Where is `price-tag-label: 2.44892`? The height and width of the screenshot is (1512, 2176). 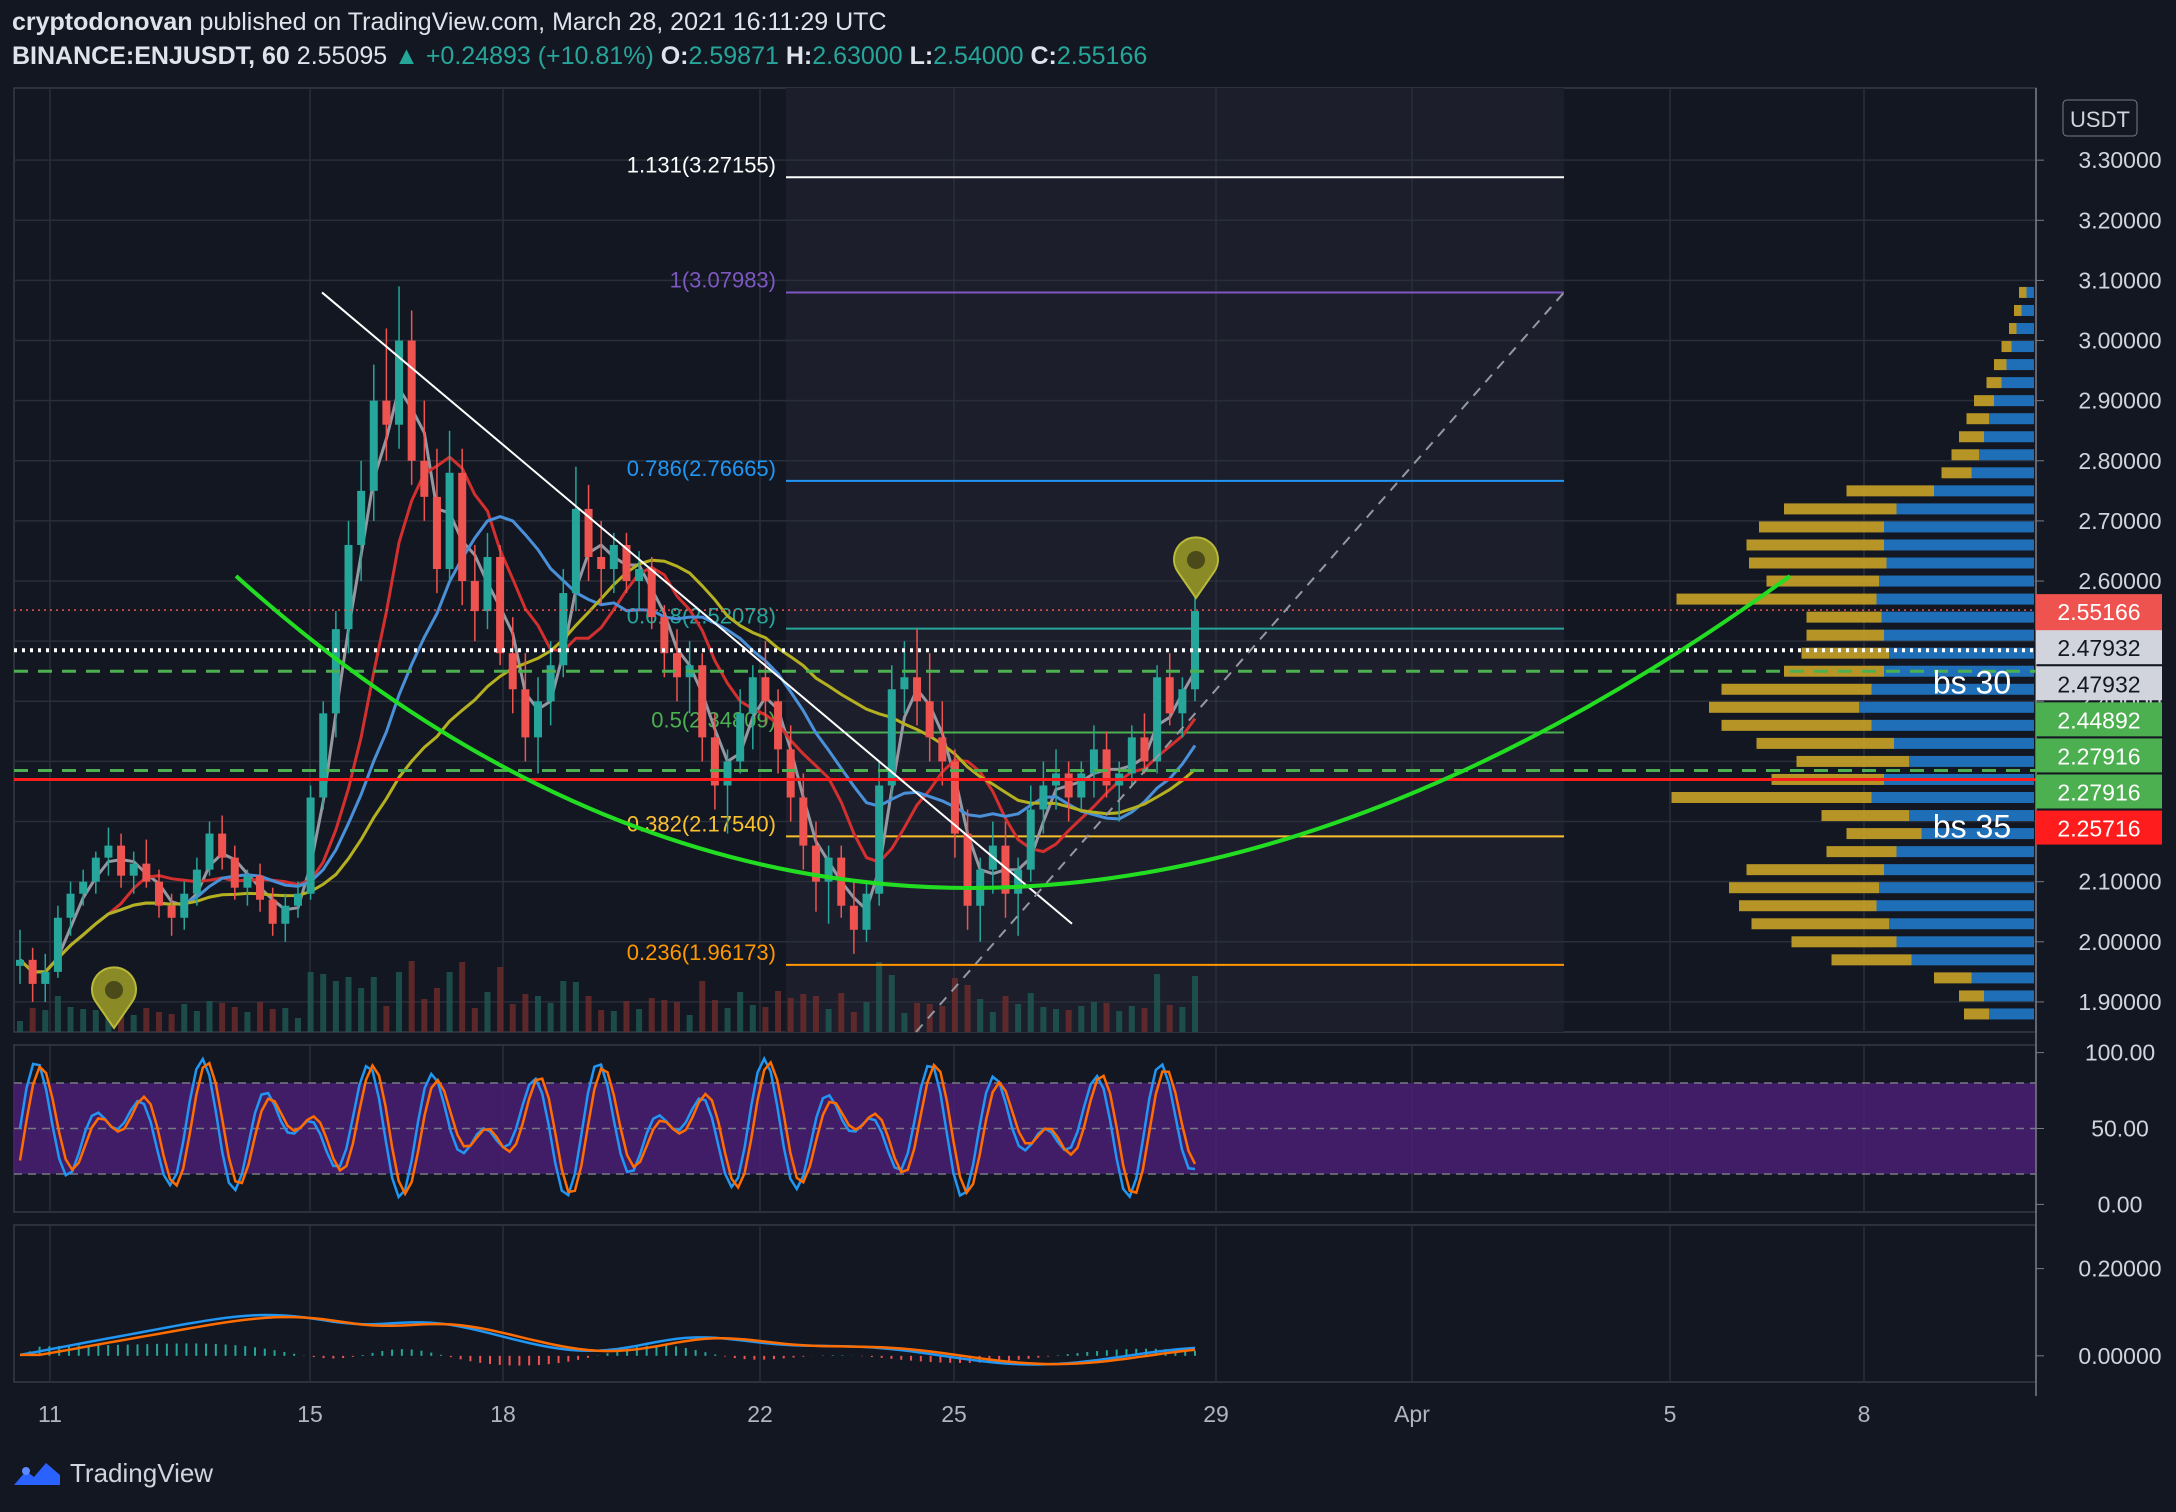
price-tag-label: 2.44892 is located at coordinates (2098, 720).